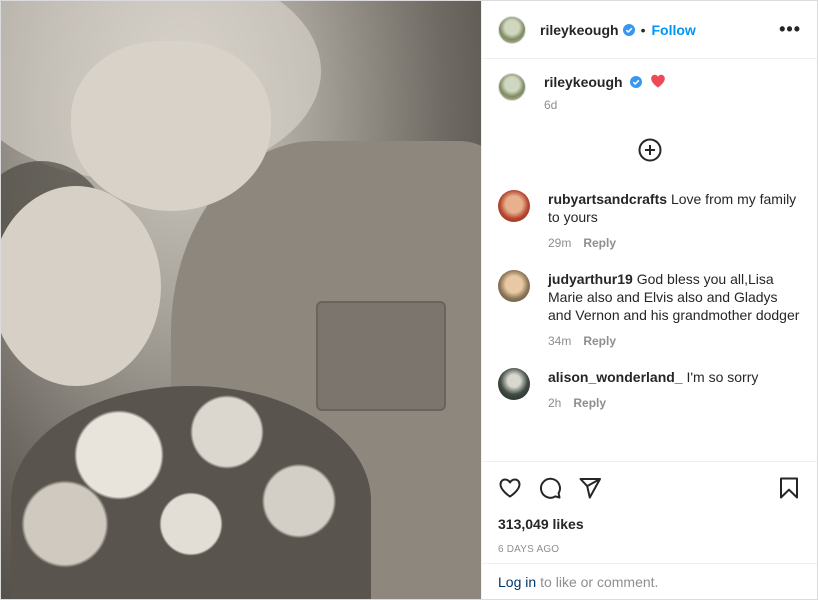  I want to click on load-more-comments-icon, so click(650, 150).